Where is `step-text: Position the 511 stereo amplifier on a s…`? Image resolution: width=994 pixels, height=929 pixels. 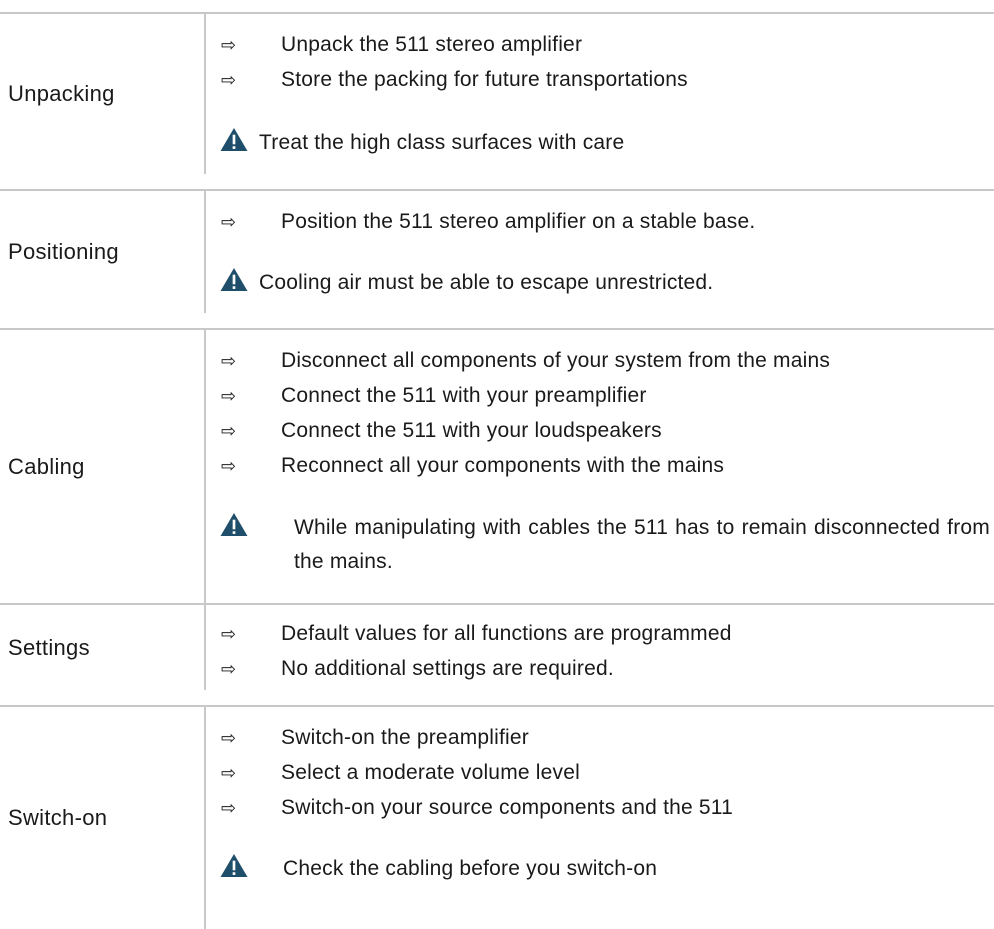
step-text: Position the 511 stereo amplifier on a s… is located at coordinates (518, 221).